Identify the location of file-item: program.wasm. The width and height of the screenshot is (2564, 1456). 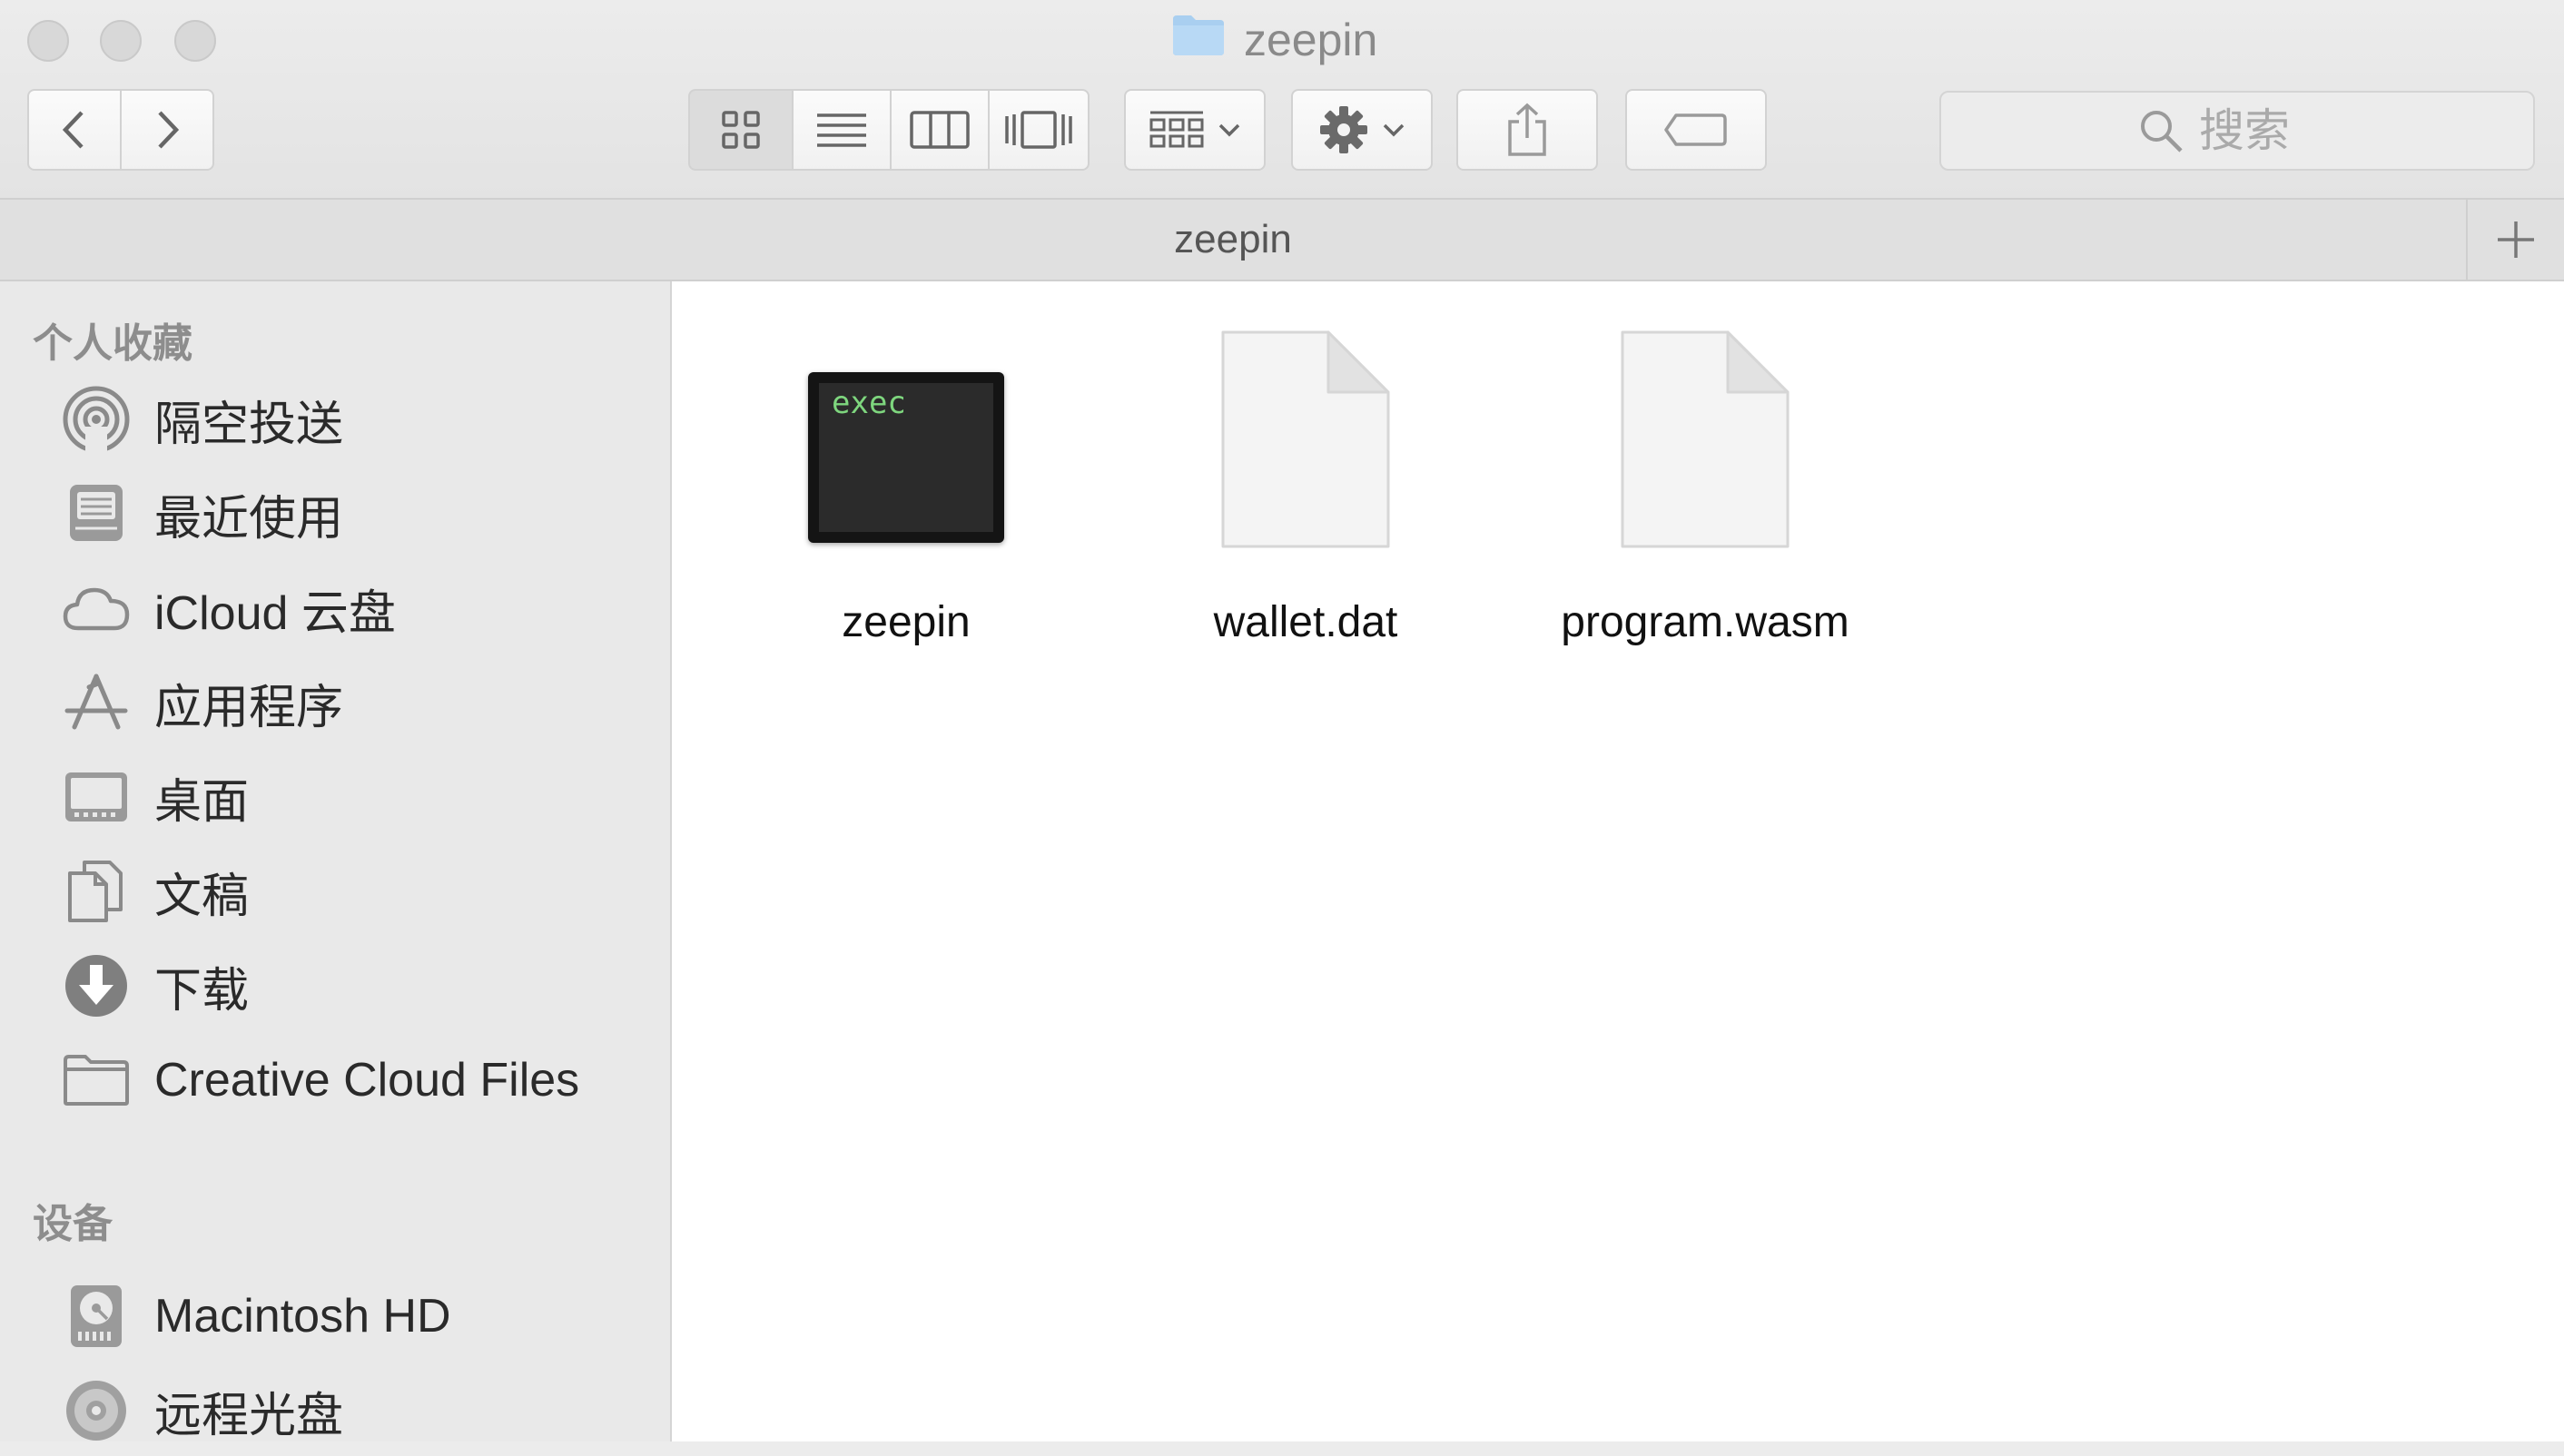
(1705, 488).